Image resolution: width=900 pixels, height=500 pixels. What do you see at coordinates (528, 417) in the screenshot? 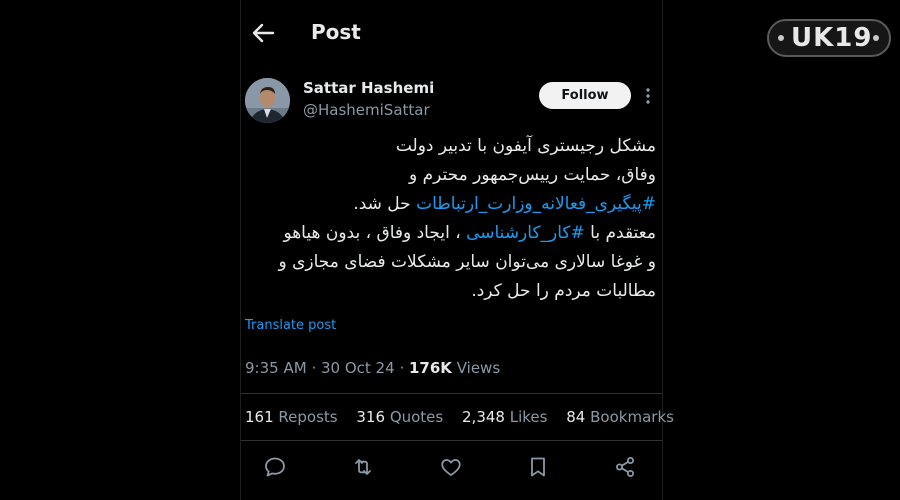
I see `stat-label: Likes` at bounding box center [528, 417].